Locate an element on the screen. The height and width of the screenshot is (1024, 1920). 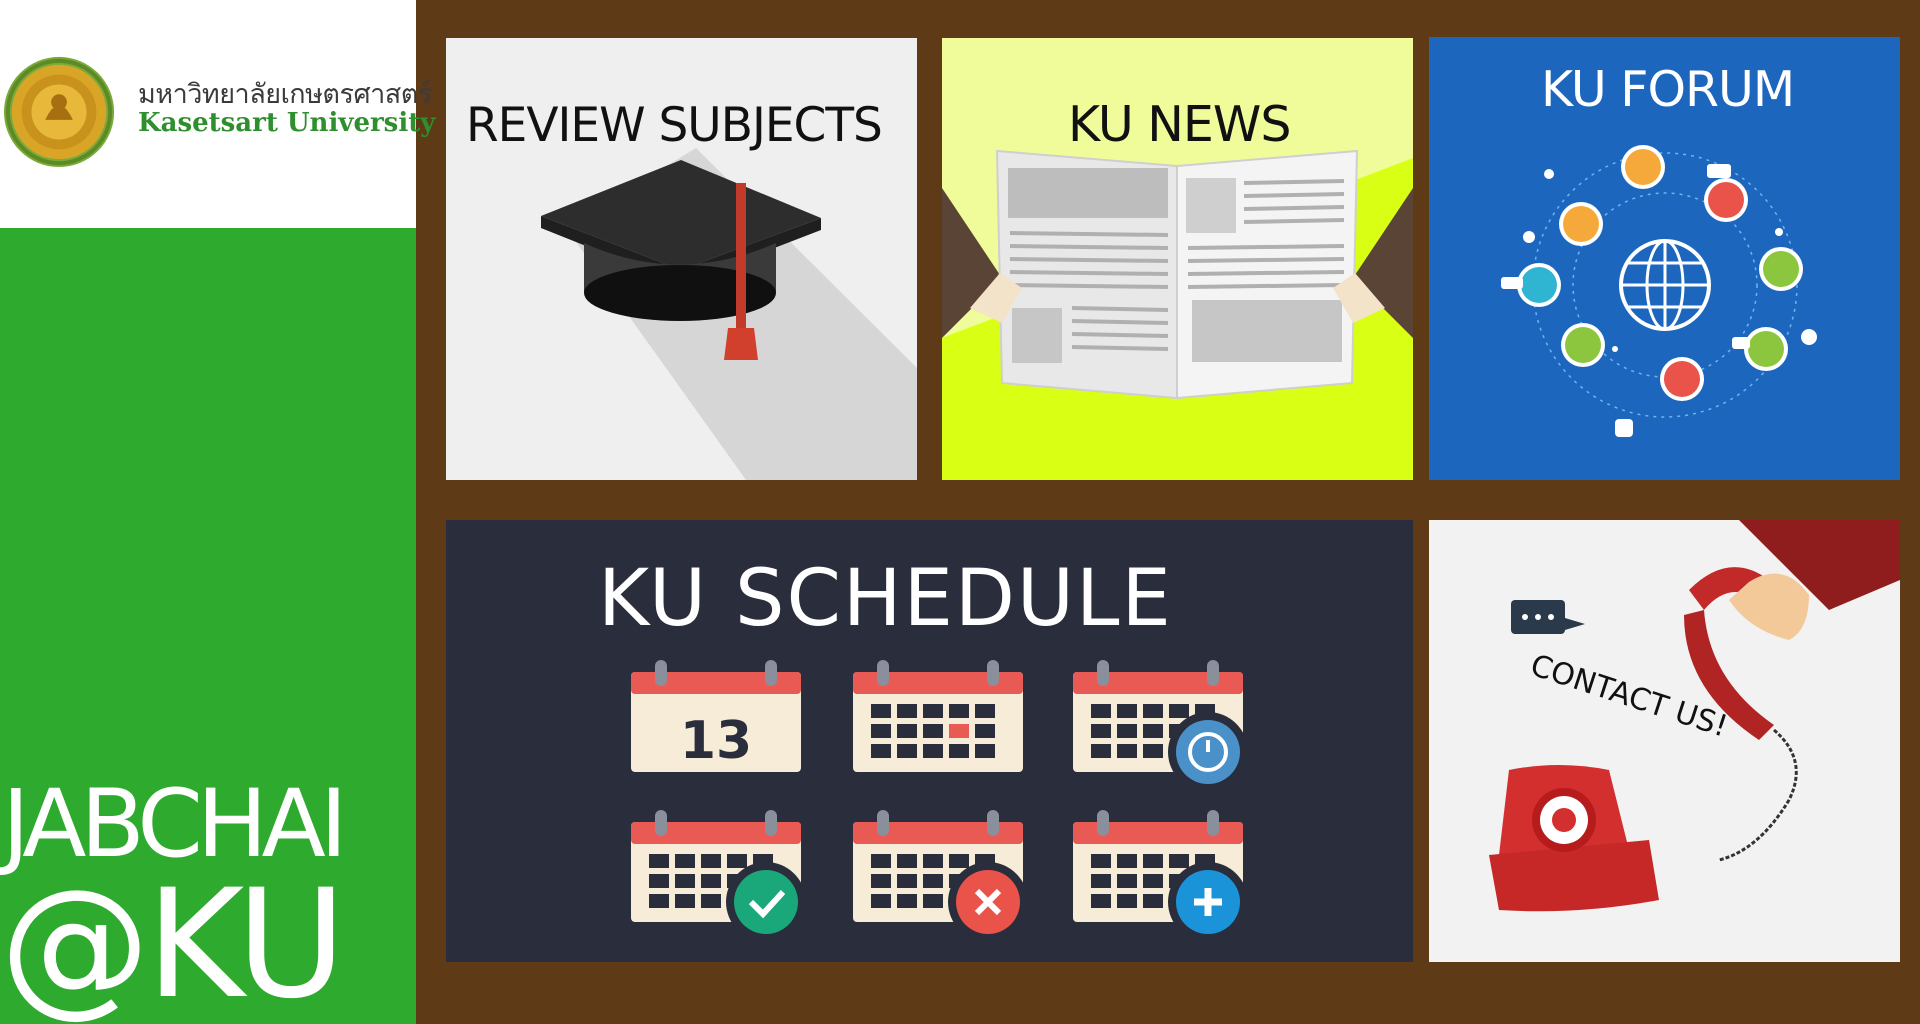
tile-ku-forum-title: KU FORUM is located at coordinates (1668, 89).